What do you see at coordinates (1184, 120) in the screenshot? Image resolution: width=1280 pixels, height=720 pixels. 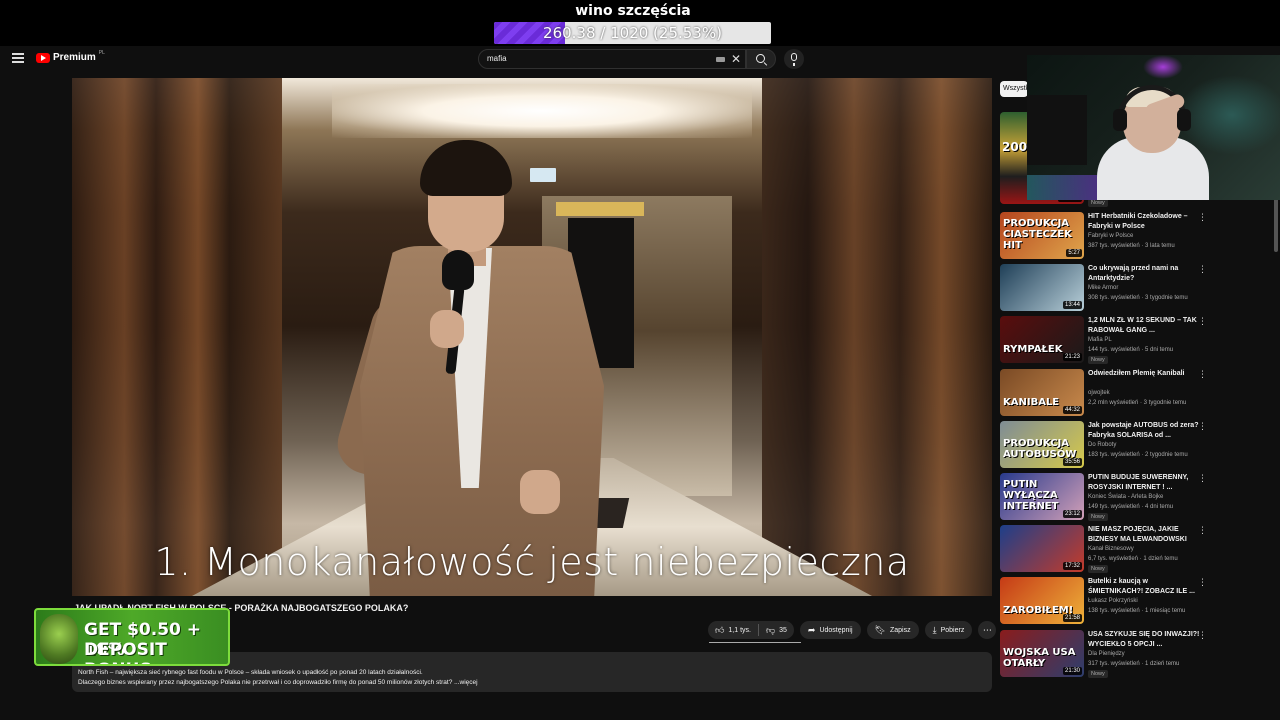 I see `headset-earcup` at bounding box center [1184, 120].